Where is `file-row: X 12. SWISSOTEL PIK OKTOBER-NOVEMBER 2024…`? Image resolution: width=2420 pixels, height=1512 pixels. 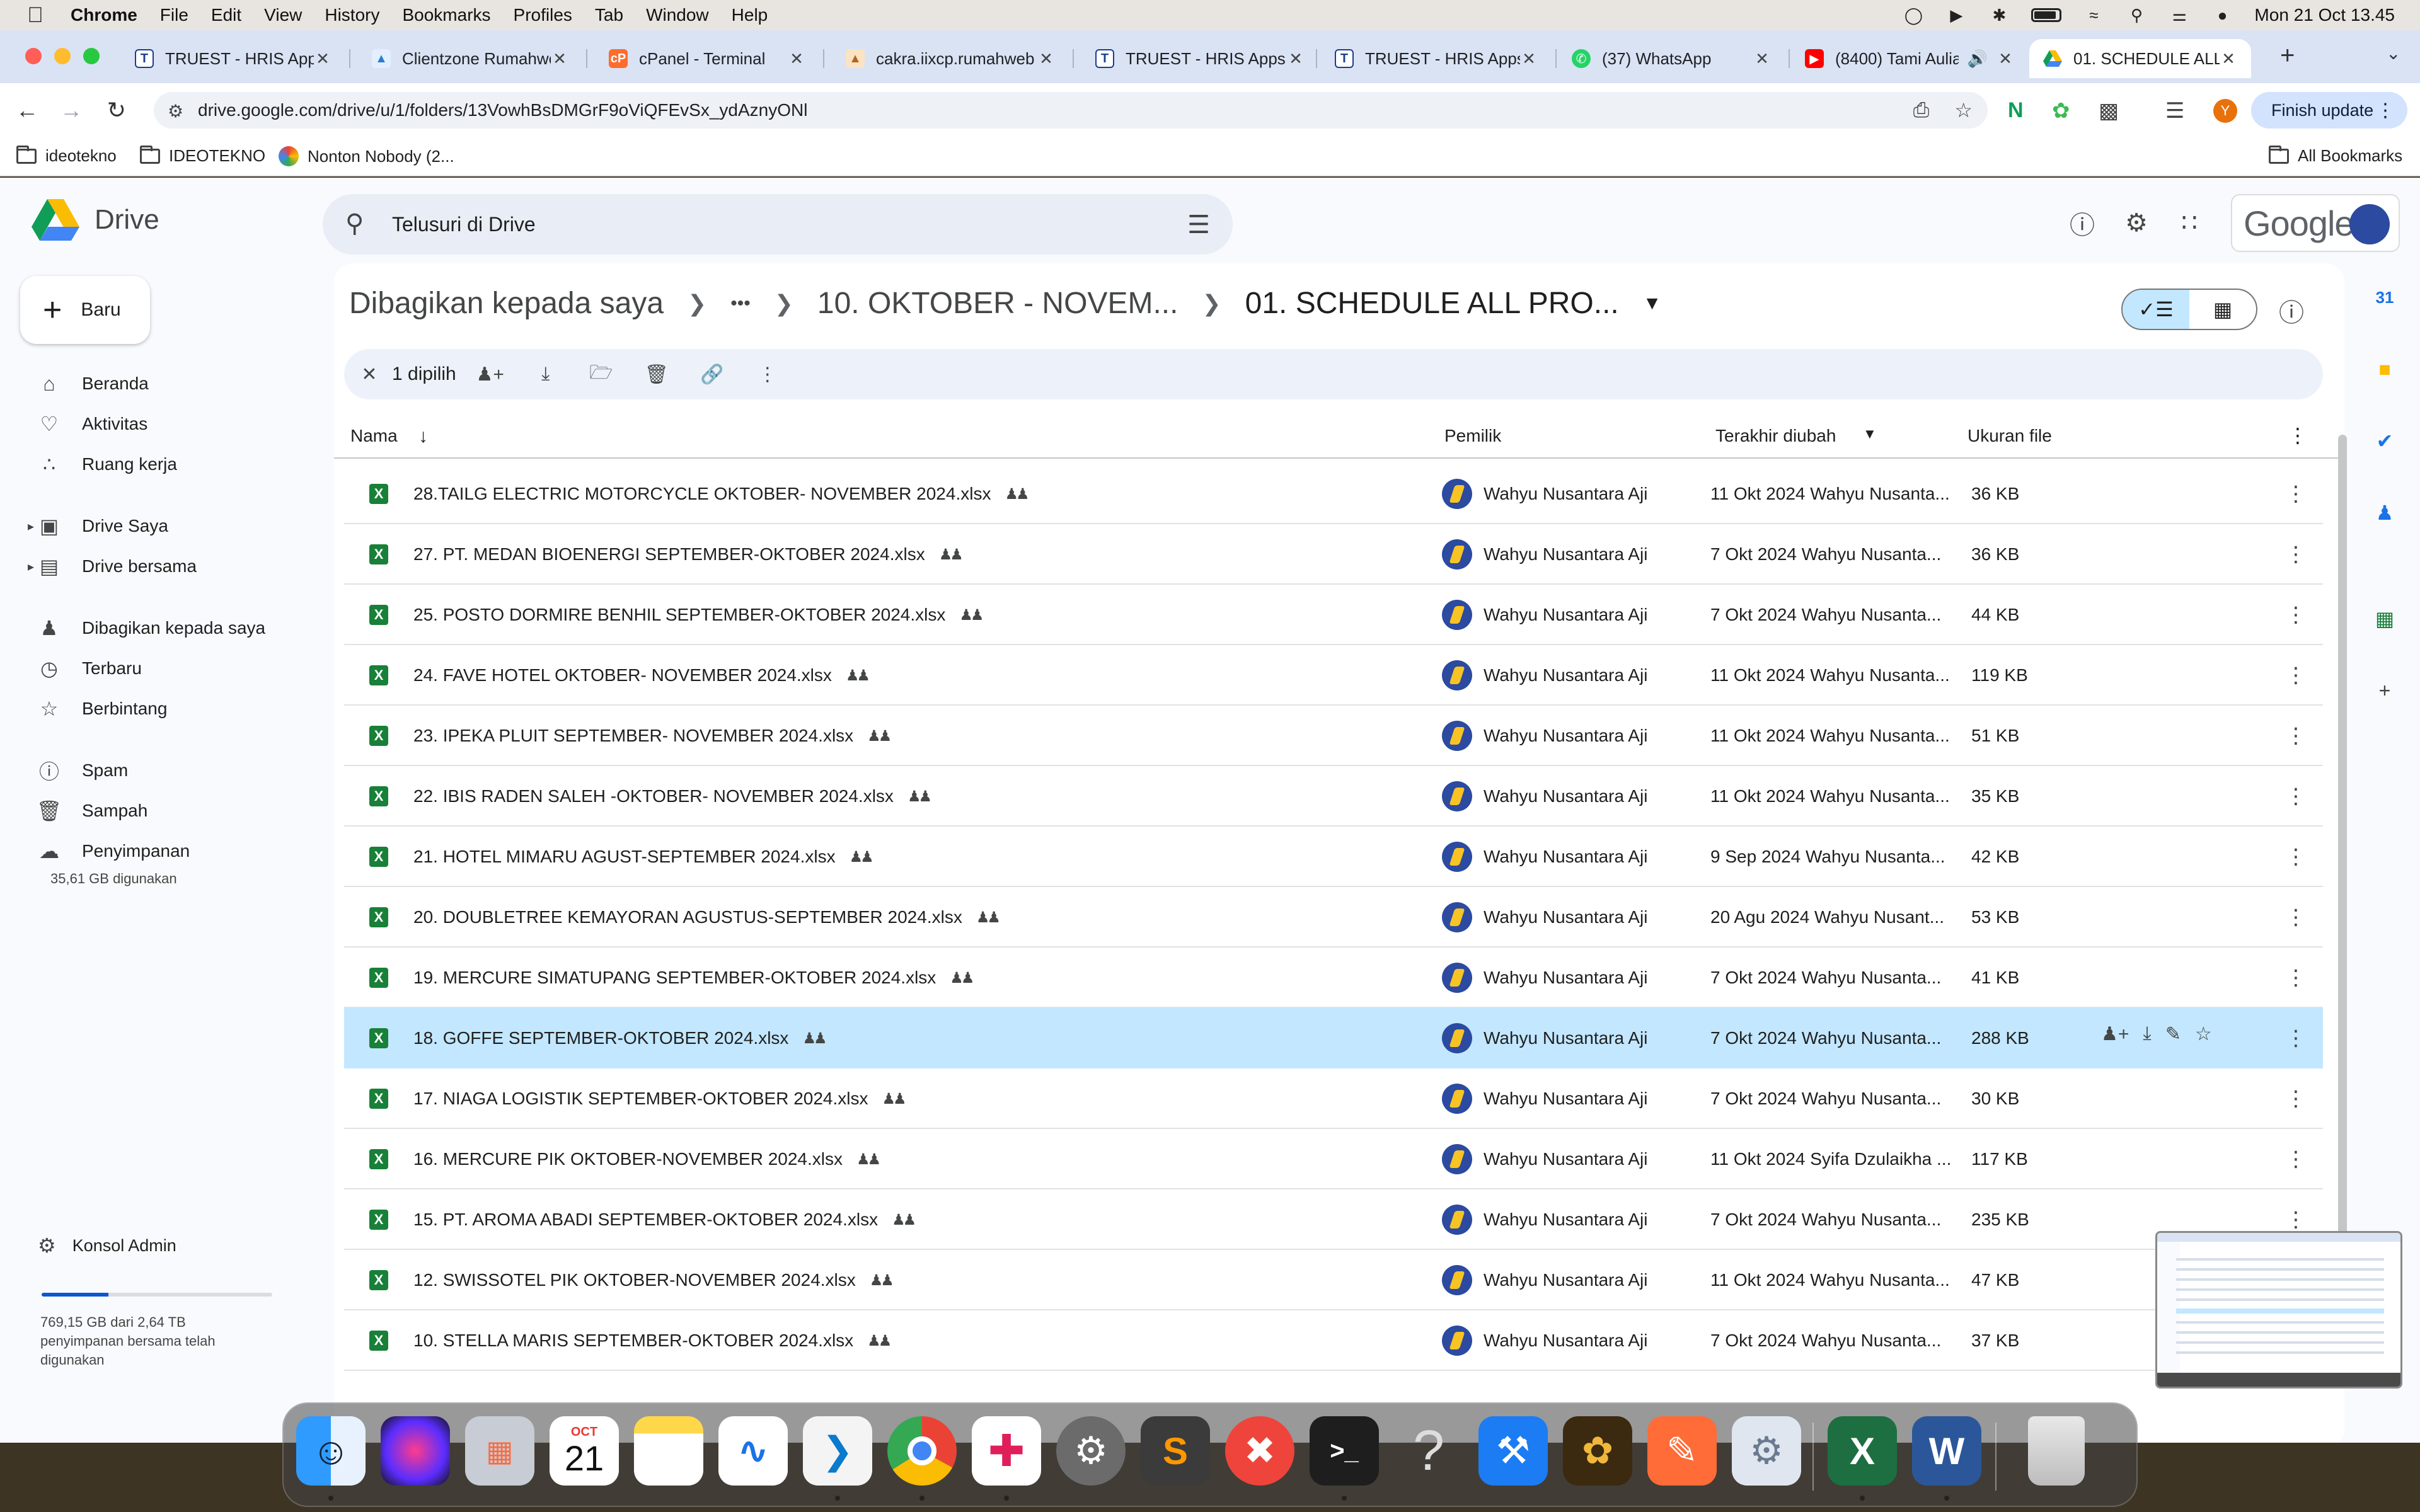 file-row: X 12. SWISSOTEL PIK OKTOBER-NOVEMBER 2024… is located at coordinates (1334, 1280).